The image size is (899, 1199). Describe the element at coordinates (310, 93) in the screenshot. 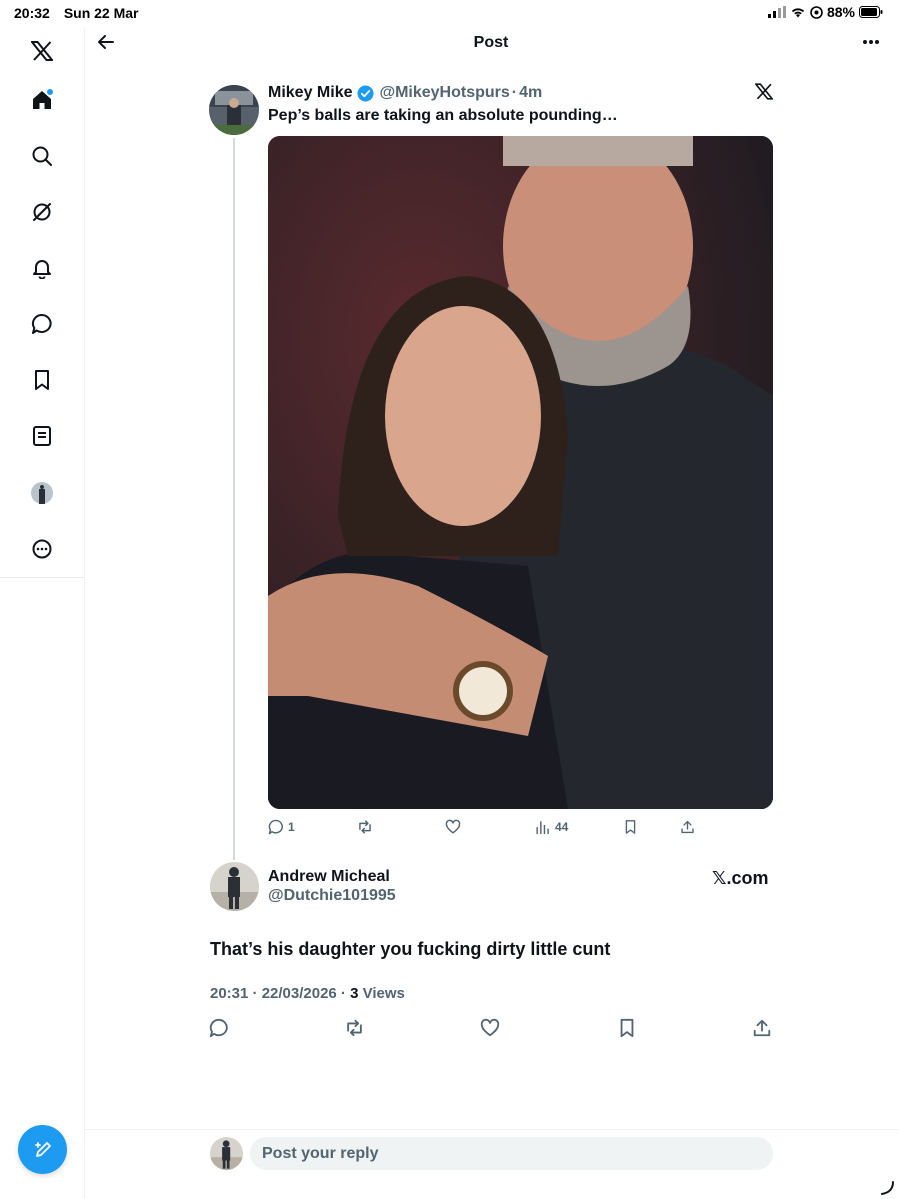

I see `quoted-post-name: Mikey Mike` at that location.